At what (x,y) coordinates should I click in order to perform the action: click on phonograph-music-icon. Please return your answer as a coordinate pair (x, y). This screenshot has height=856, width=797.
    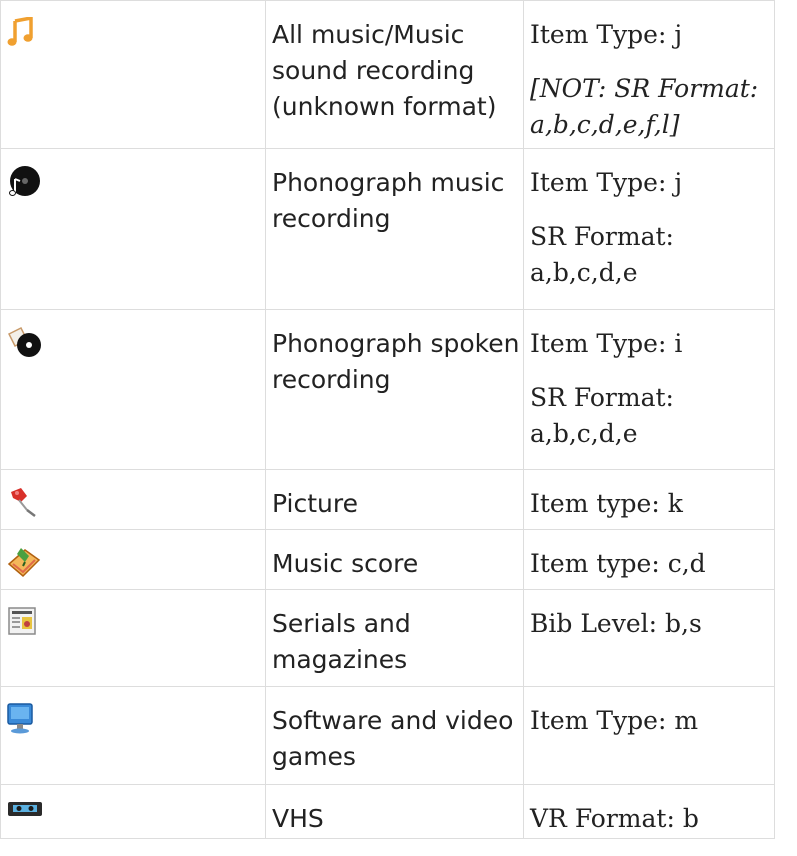
    Looking at the image, I should click on (136, 182).